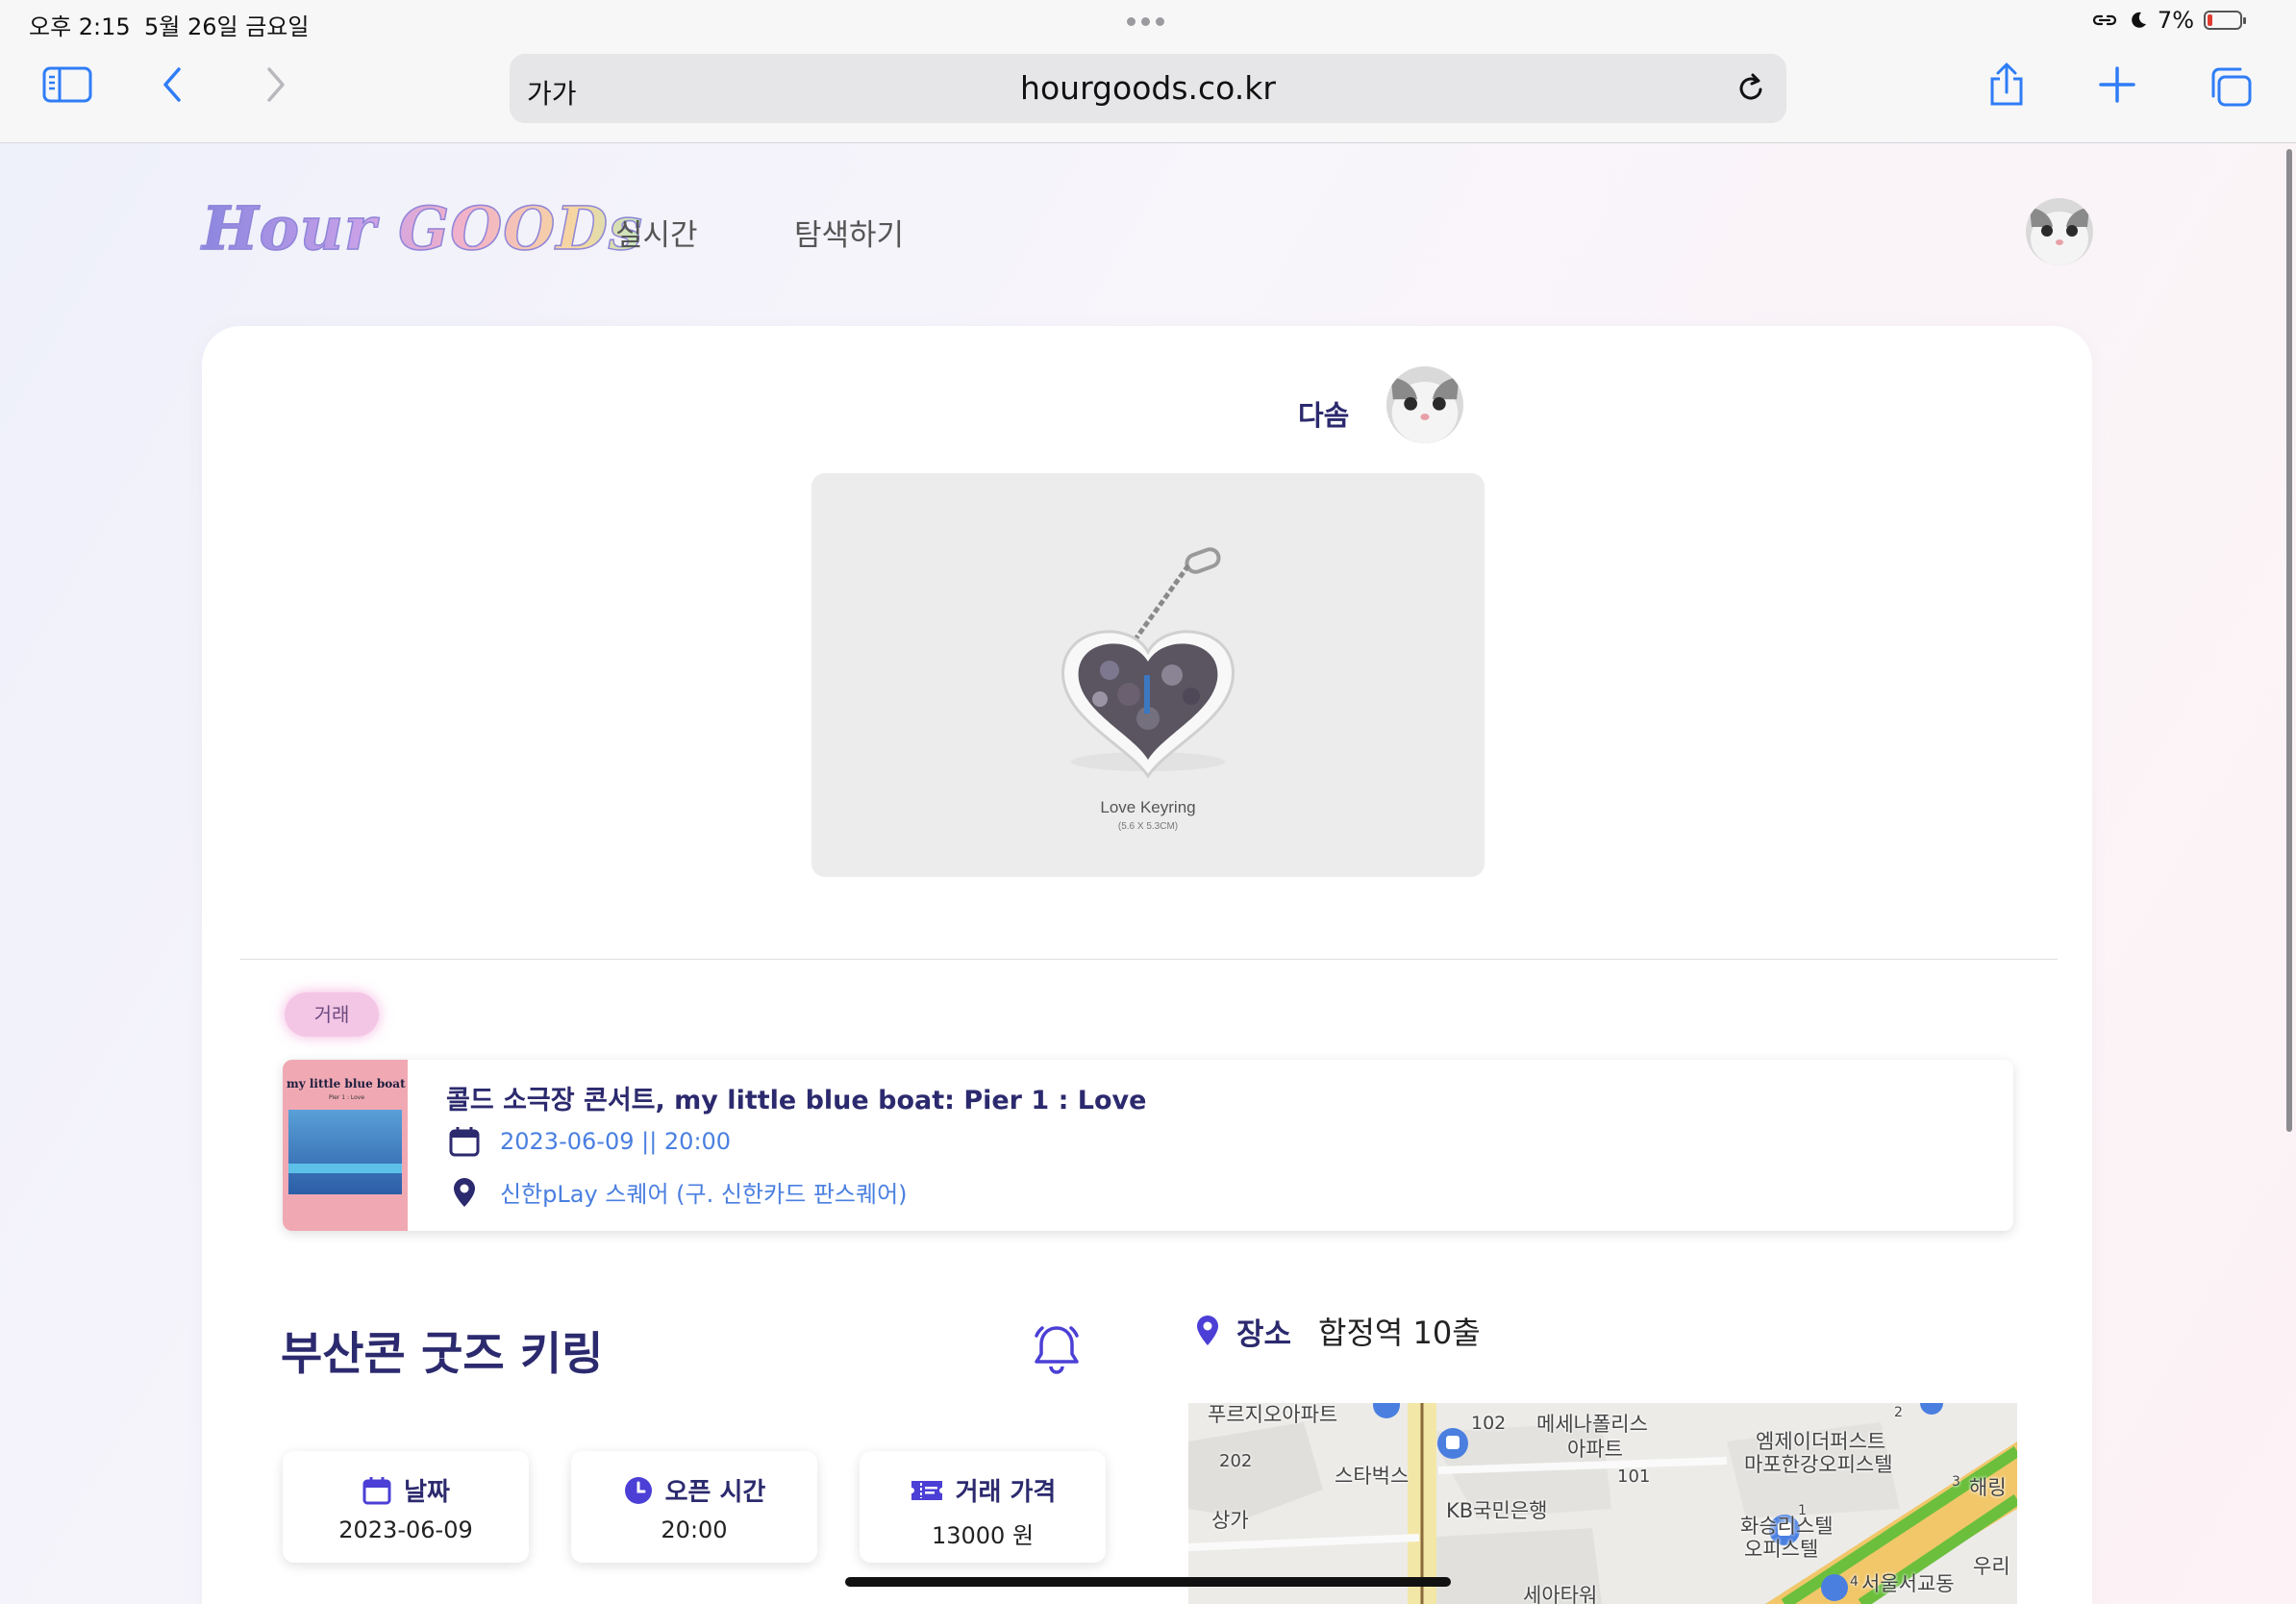 Image resolution: width=2296 pixels, height=1604 pixels. What do you see at coordinates (1148, 1582) in the screenshot?
I see `home-indicator` at bounding box center [1148, 1582].